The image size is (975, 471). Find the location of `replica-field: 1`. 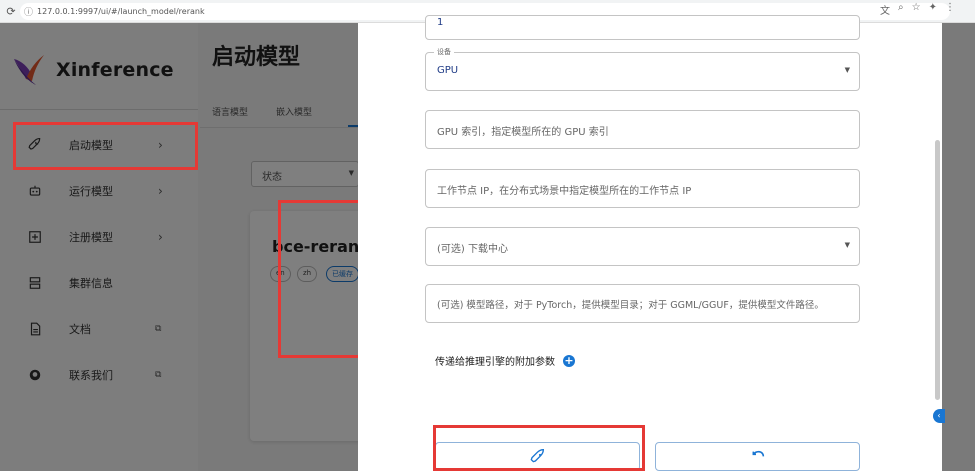

replica-field: 1 is located at coordinates (642, 27).